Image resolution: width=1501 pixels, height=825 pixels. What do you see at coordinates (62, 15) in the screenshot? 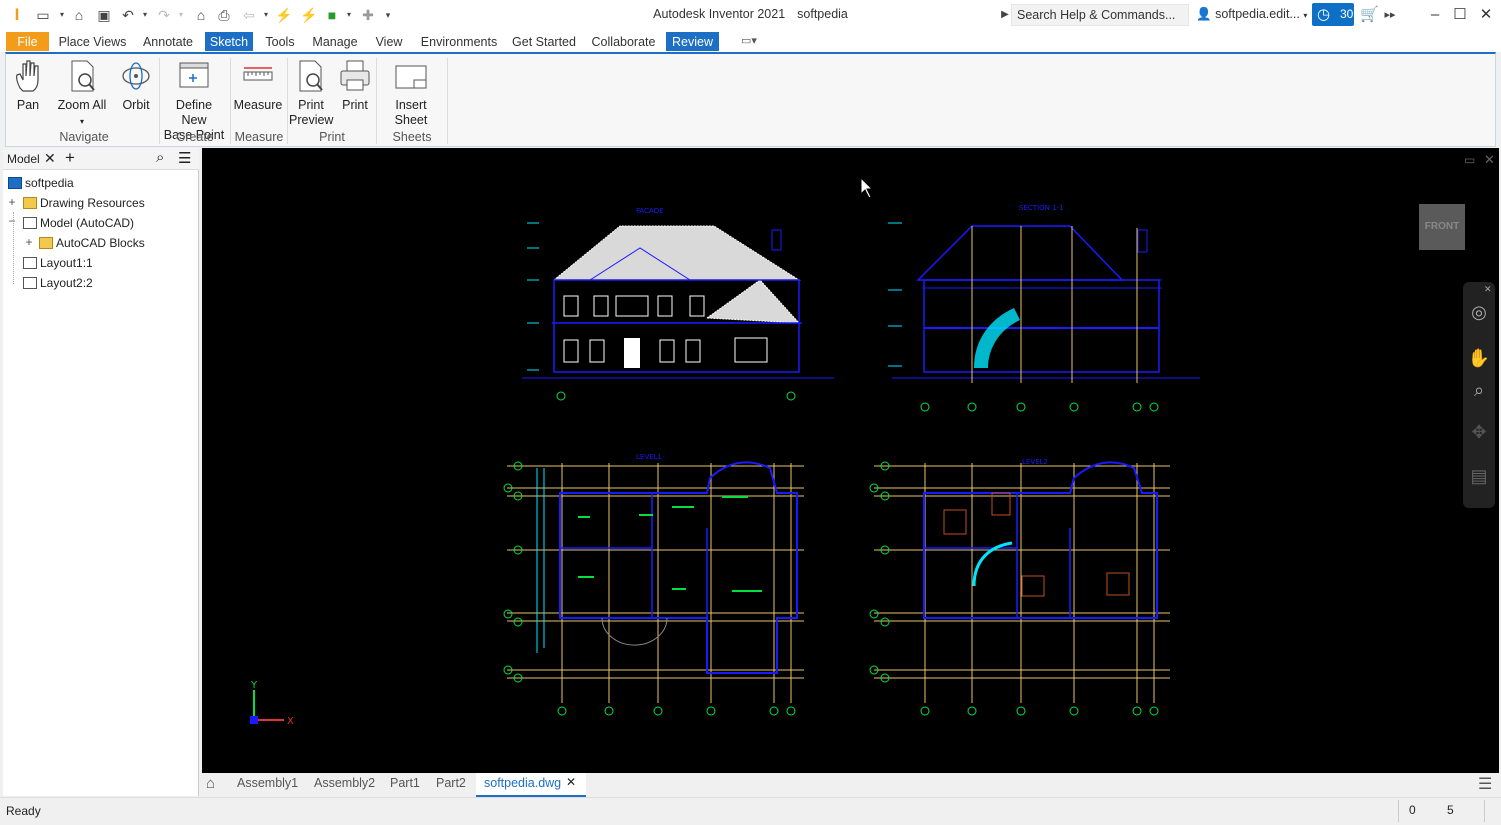
I see `chevron-down-icon: ▾` at bounding box center [62, 15].